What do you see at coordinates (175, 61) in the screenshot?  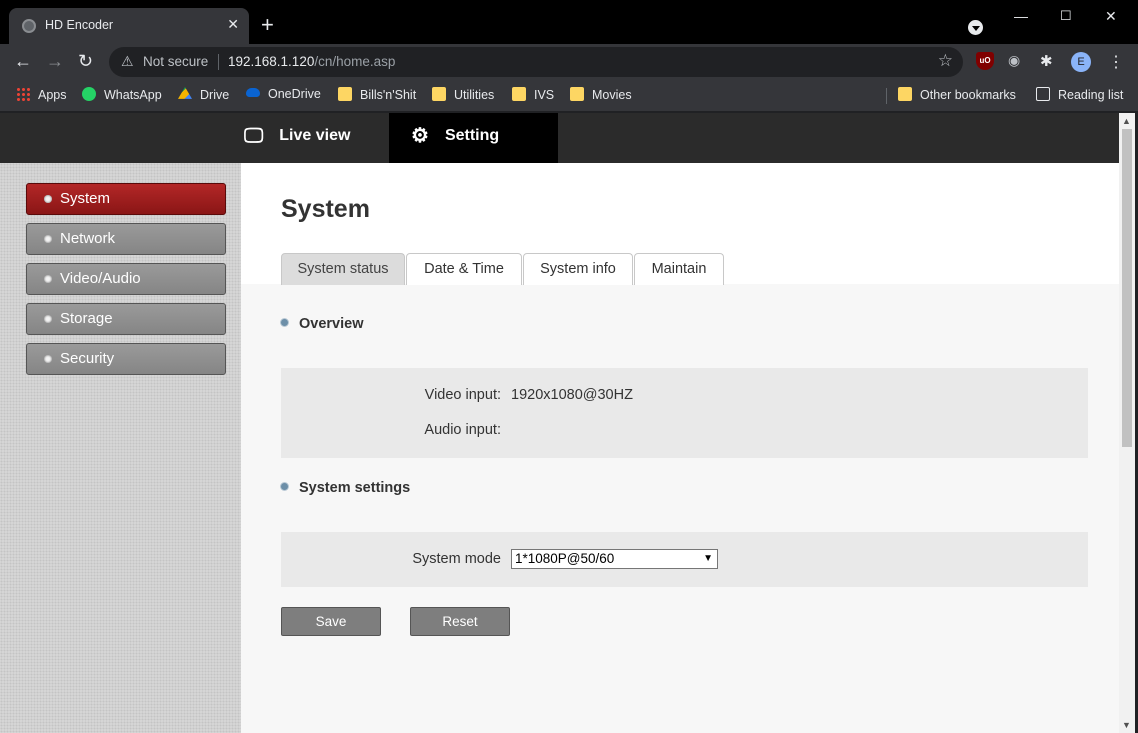 I see `security-label: Not secure` at bounding box center [175, 61].